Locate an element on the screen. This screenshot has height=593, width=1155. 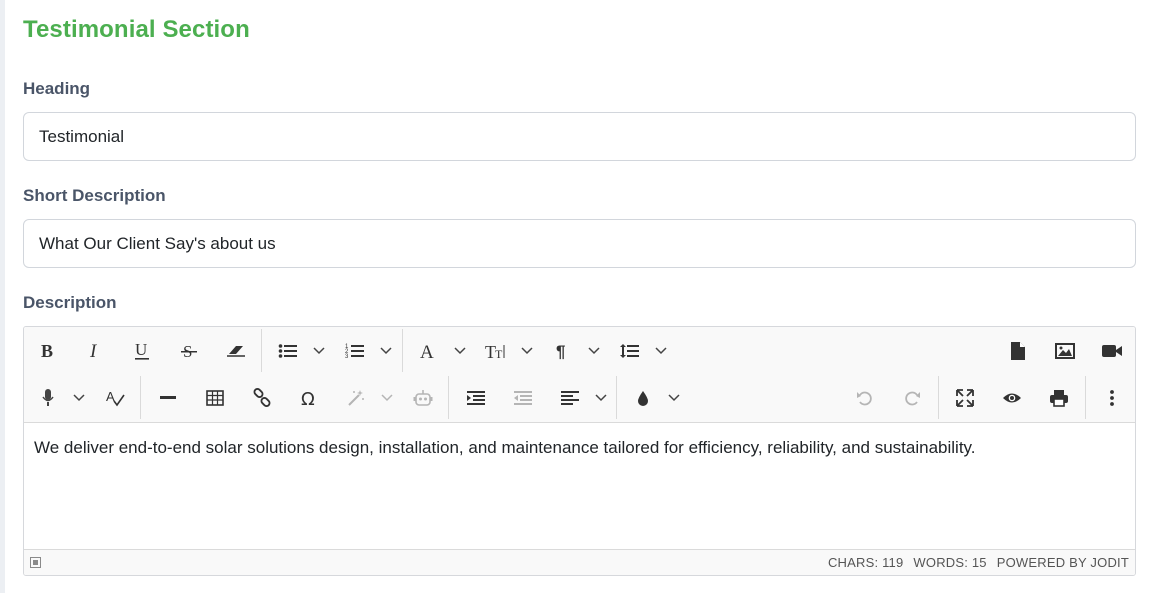
short-description-label: Short Description is located at coordinates (94, 195).